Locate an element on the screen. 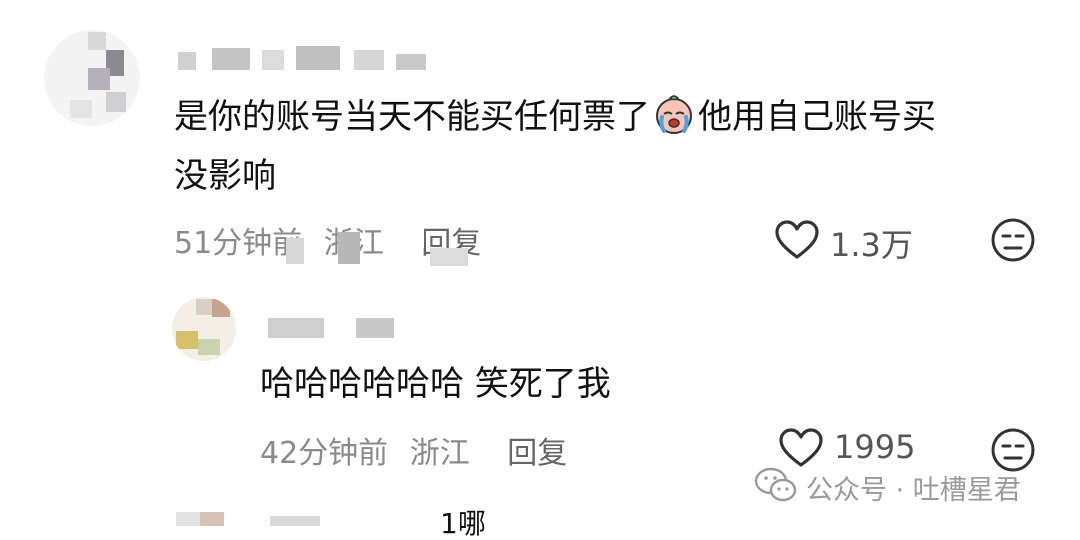 This screenshot has width=1080, height=540. username-suffix is located at coordinates (375, 328).